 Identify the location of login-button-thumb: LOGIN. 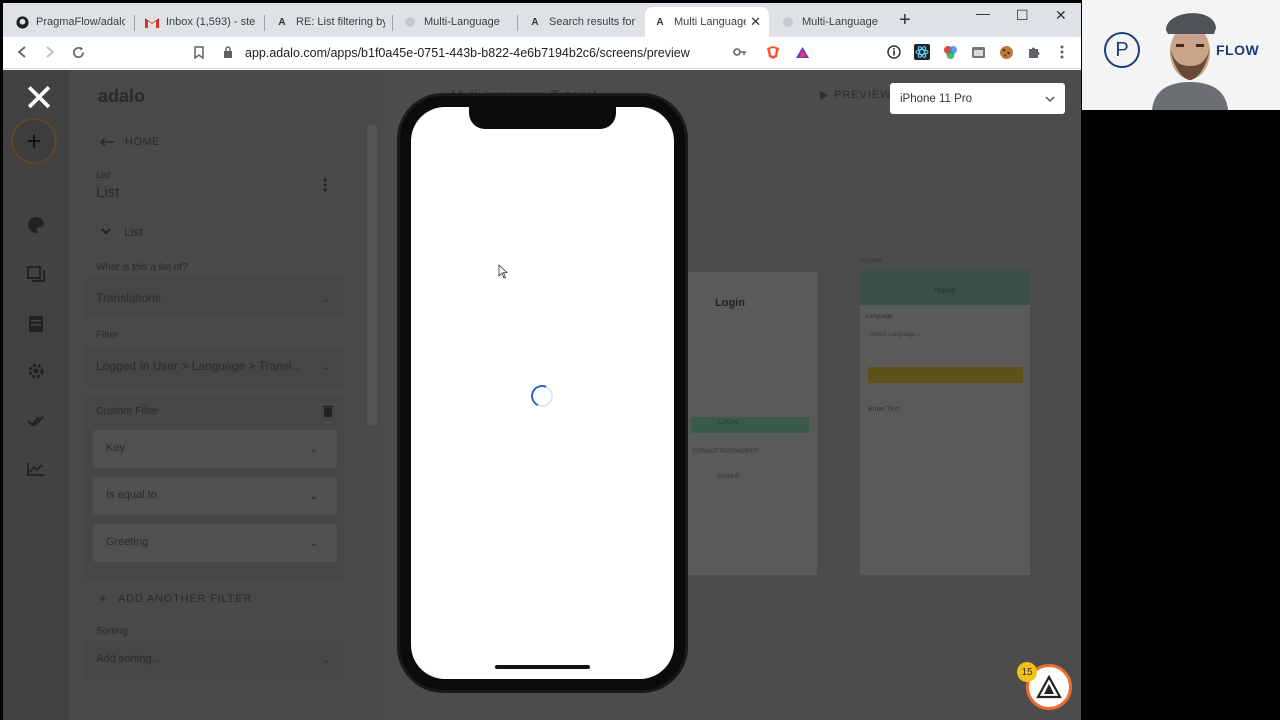
(750, 425).